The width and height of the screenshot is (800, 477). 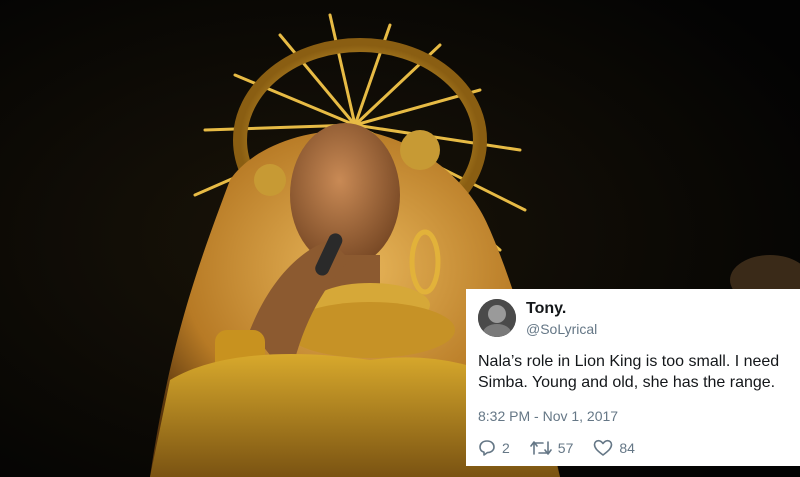 I want to click on reply-button: 2, so click(x=494, y=448).